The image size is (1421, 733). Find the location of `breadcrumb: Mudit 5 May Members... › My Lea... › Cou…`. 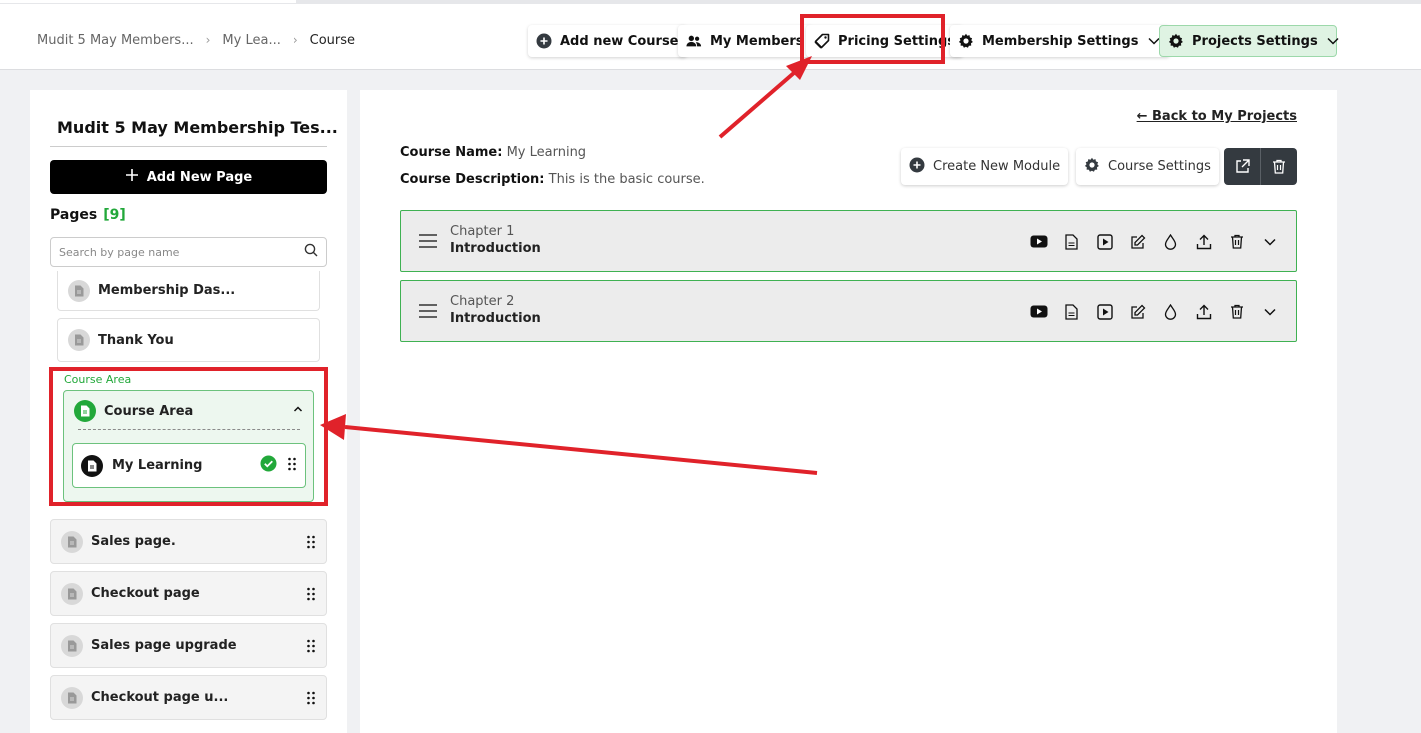

breadcrumb: Mudit 5 May Members... › My Lea... › Cou… is located at coordinates (196, 40).